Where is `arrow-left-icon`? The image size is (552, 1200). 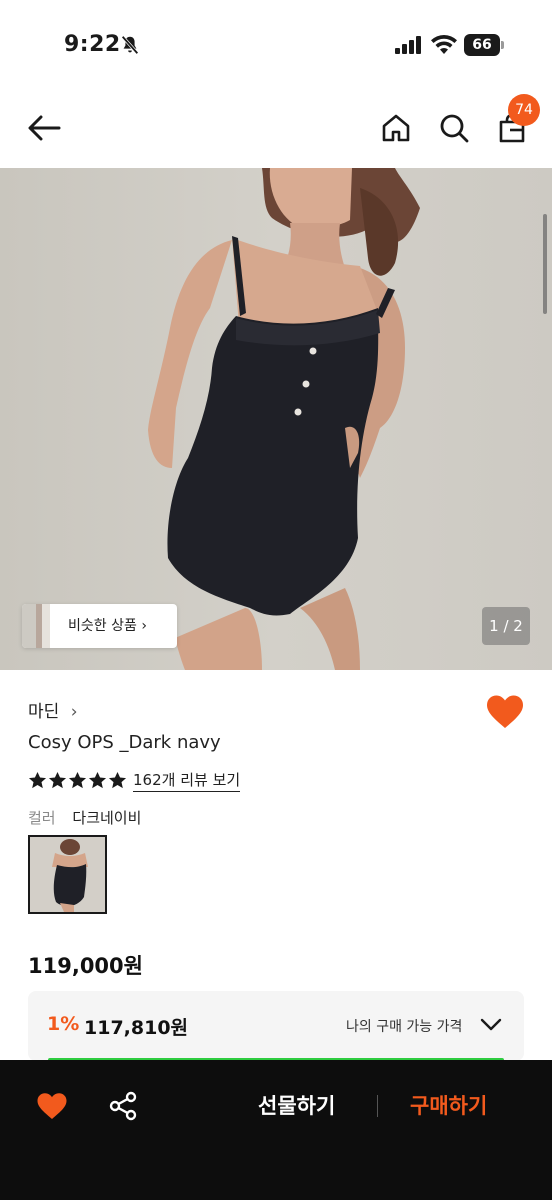
arrow-left-icon is located at coordinates (44, 128).